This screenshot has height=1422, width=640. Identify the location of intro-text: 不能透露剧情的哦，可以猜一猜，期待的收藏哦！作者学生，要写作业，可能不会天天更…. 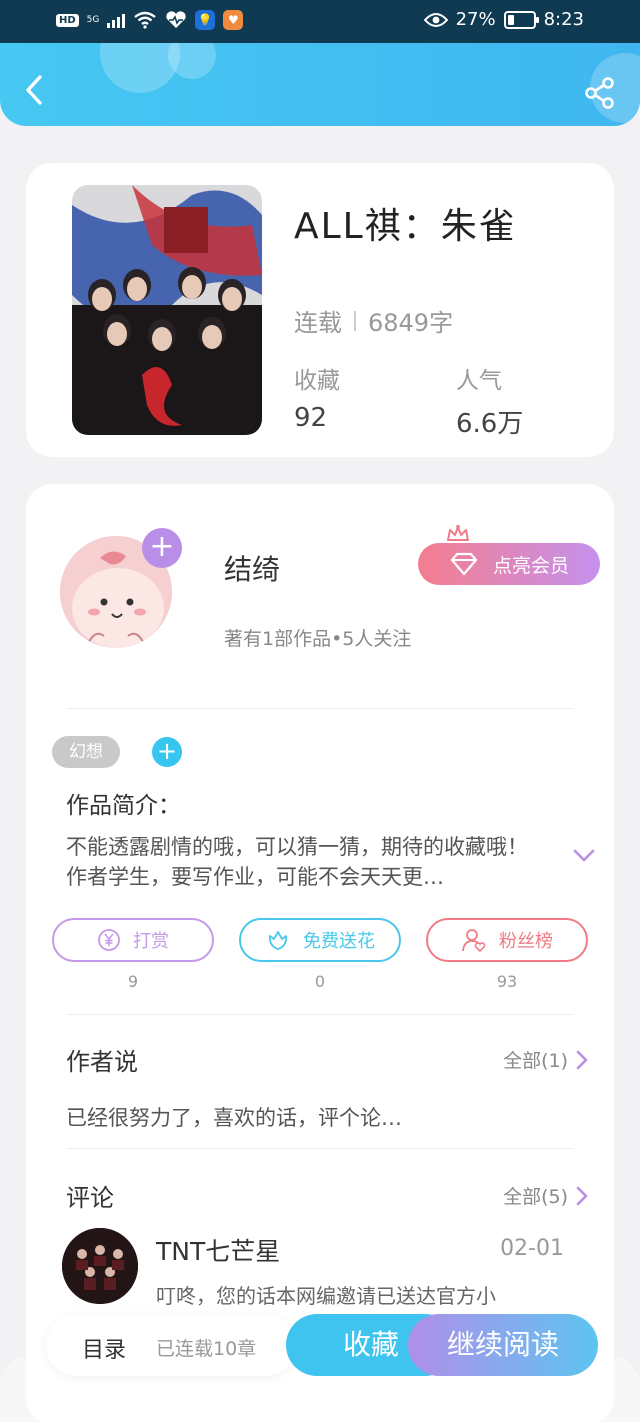
(297, 862).